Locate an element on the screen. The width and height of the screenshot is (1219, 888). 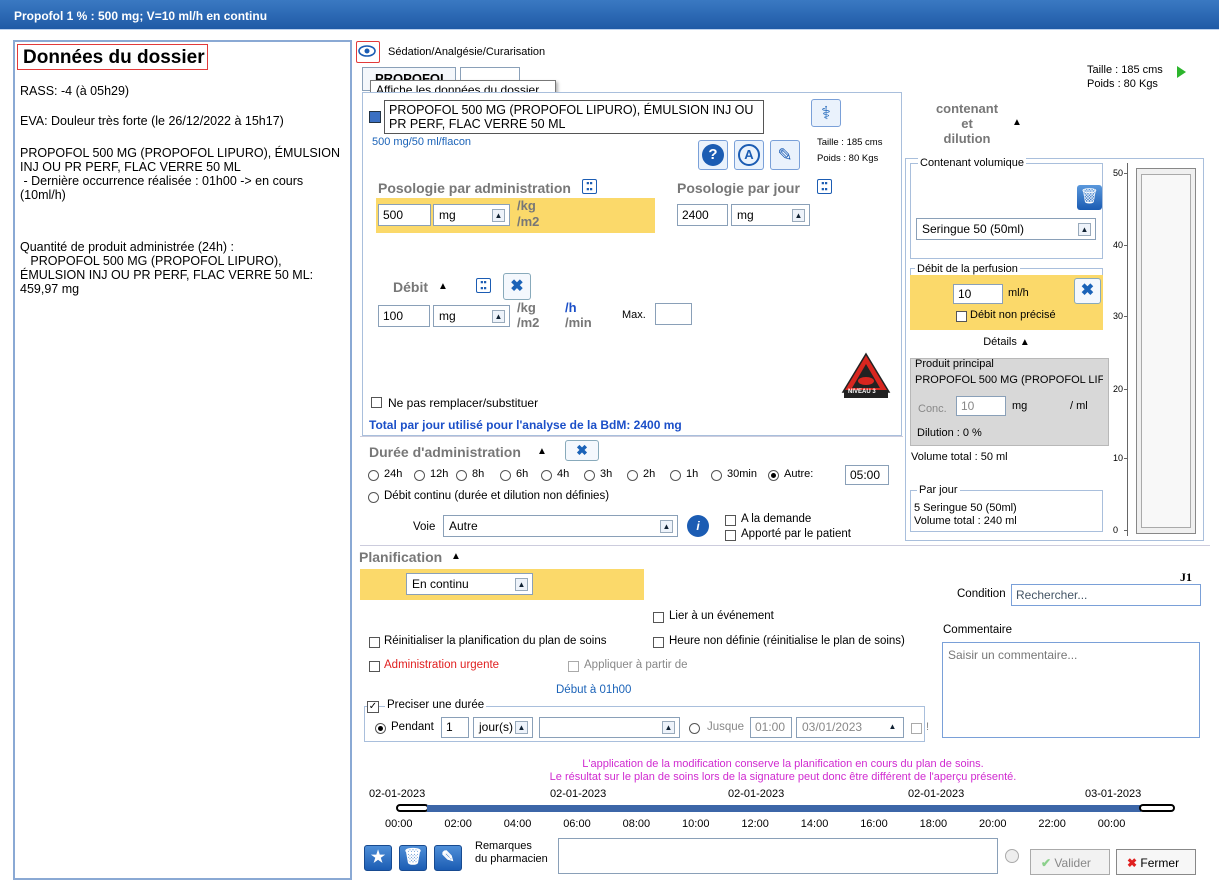
close-icon: ✖ is located at coordinates (517, 286).